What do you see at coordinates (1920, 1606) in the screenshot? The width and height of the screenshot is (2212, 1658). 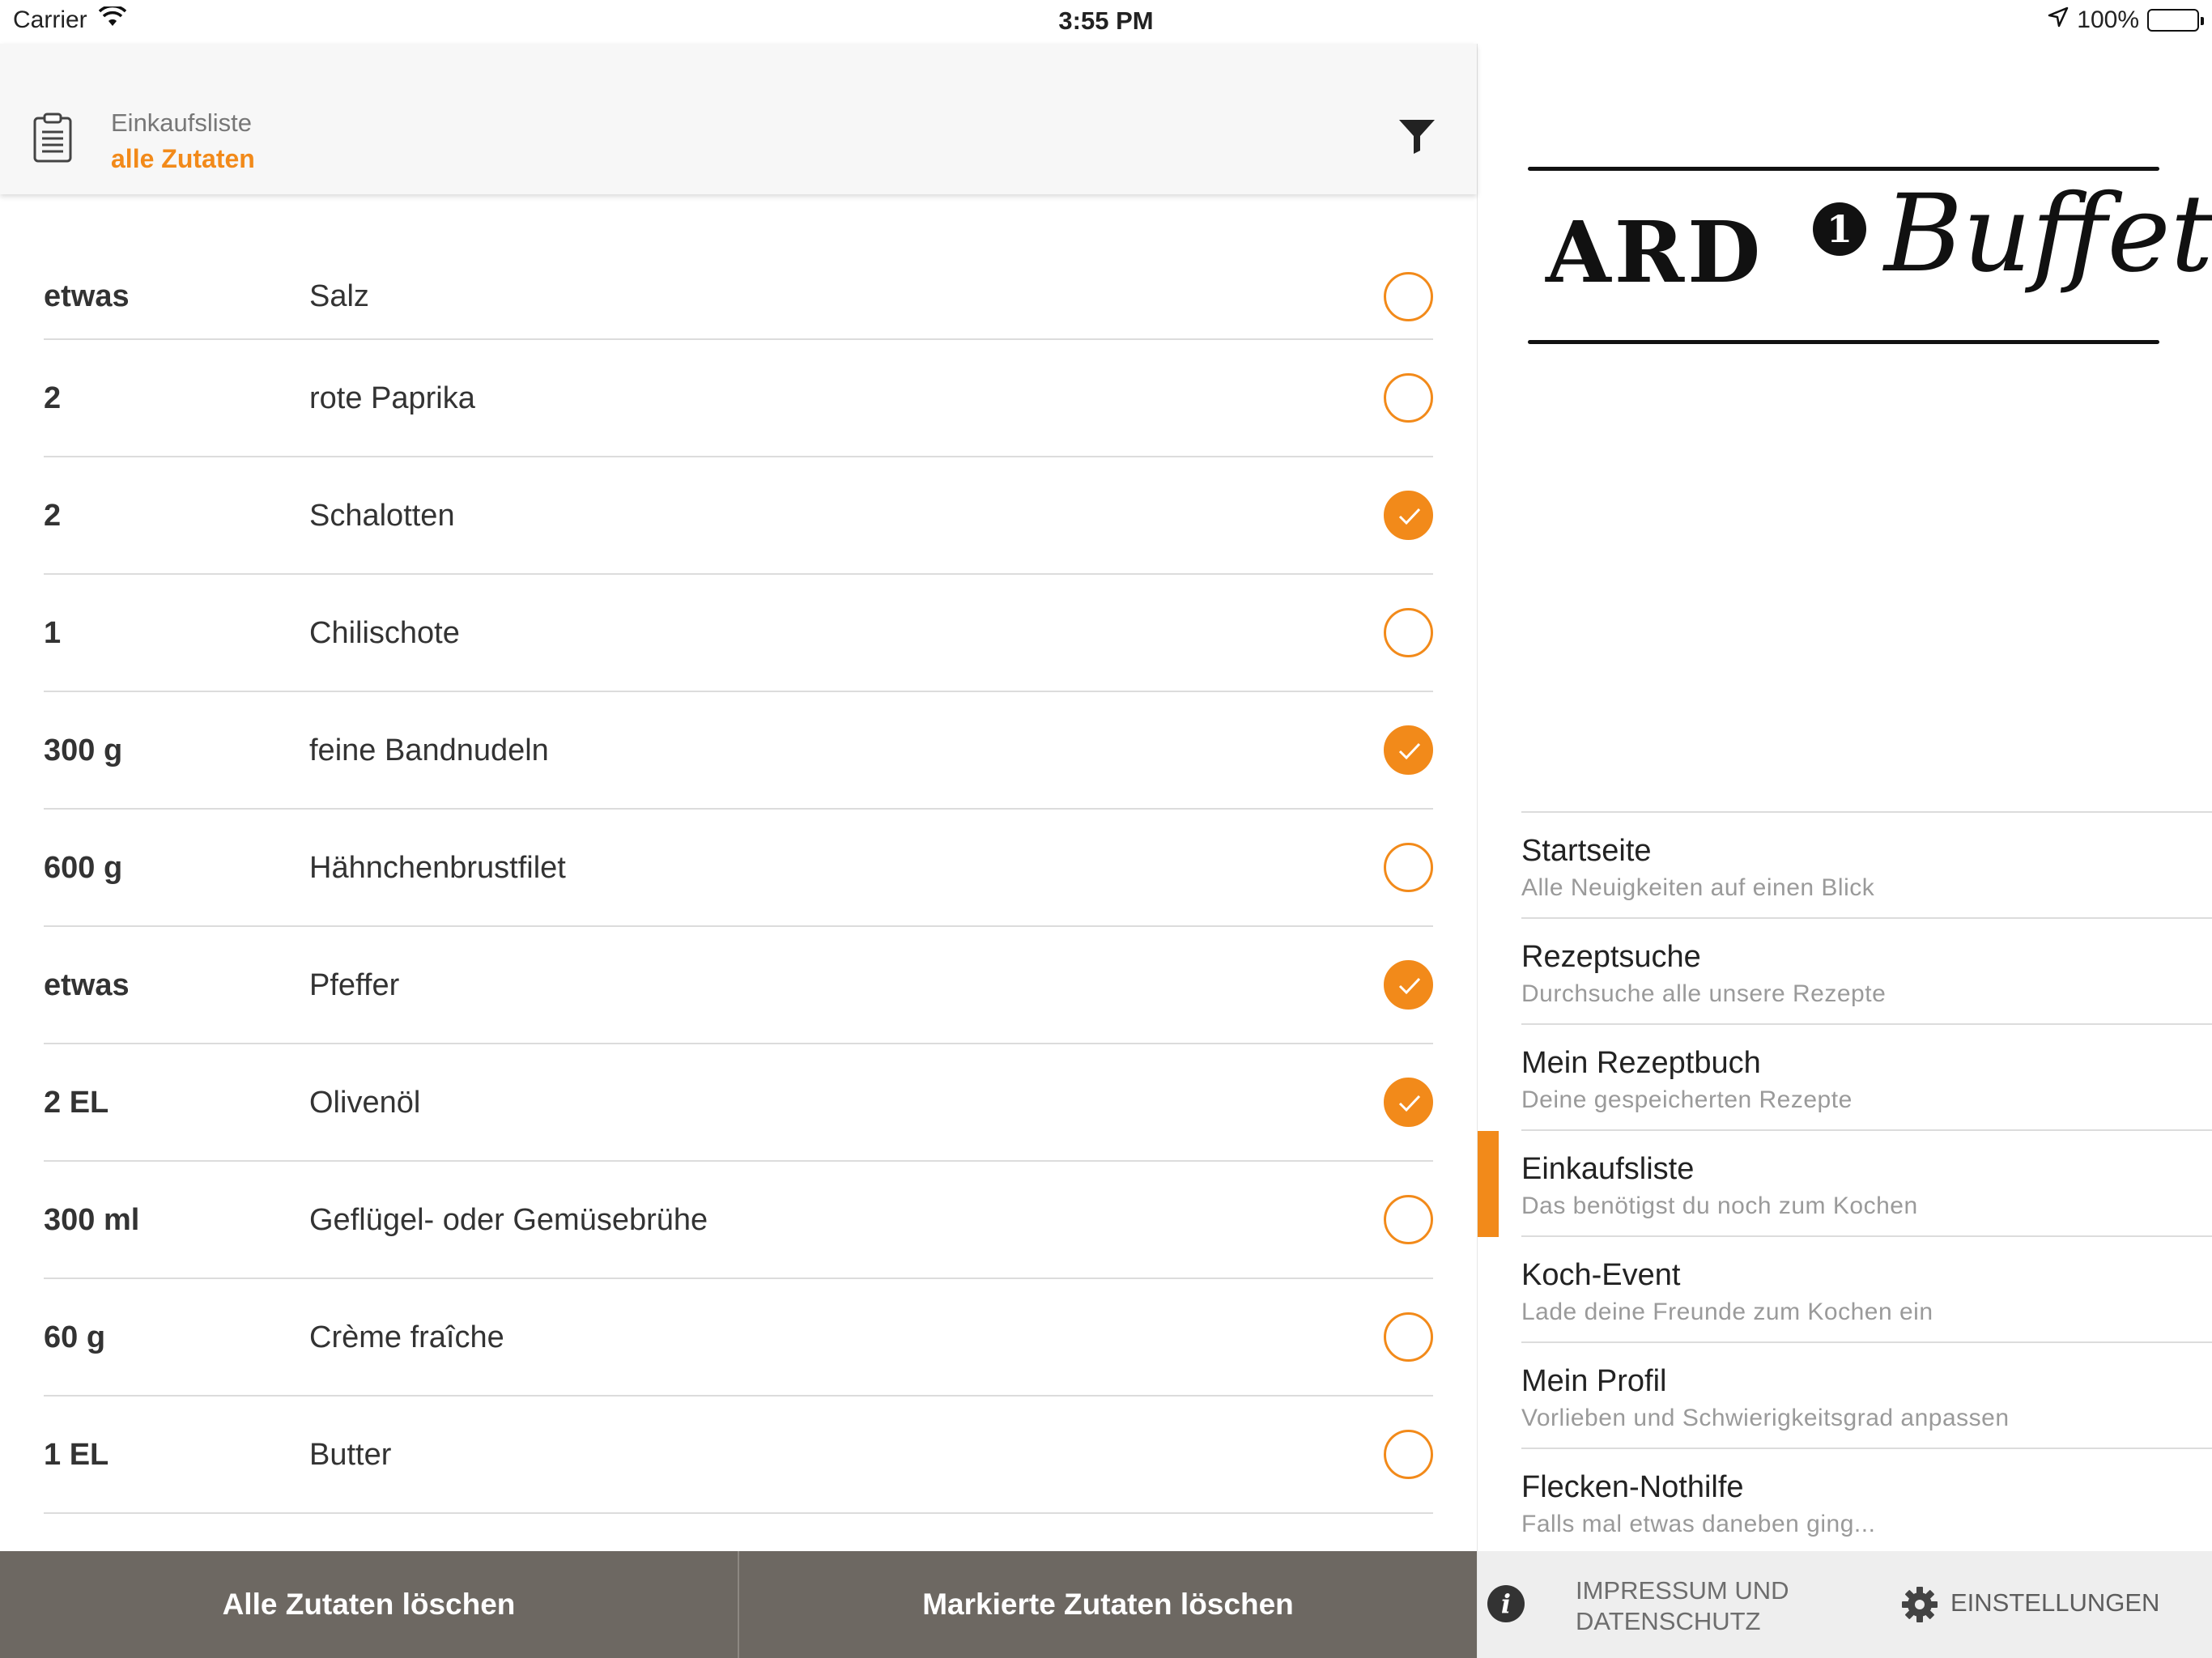 I see `gear-icon` at bounding box center [1920, 1606].